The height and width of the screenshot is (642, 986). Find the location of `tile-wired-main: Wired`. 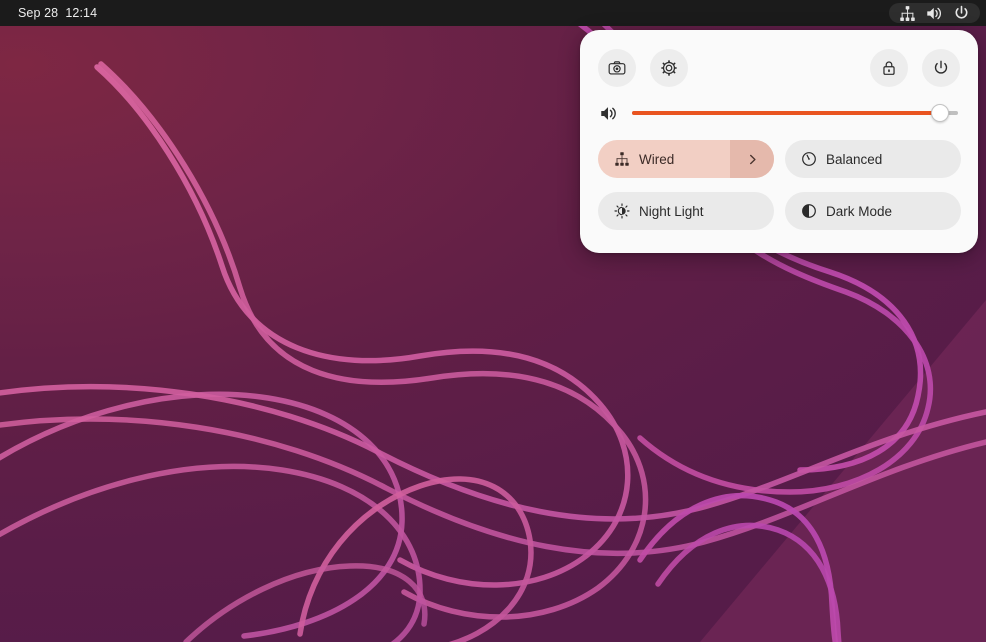

tile-wired-main: Wired is located at coordinates (664, 159).